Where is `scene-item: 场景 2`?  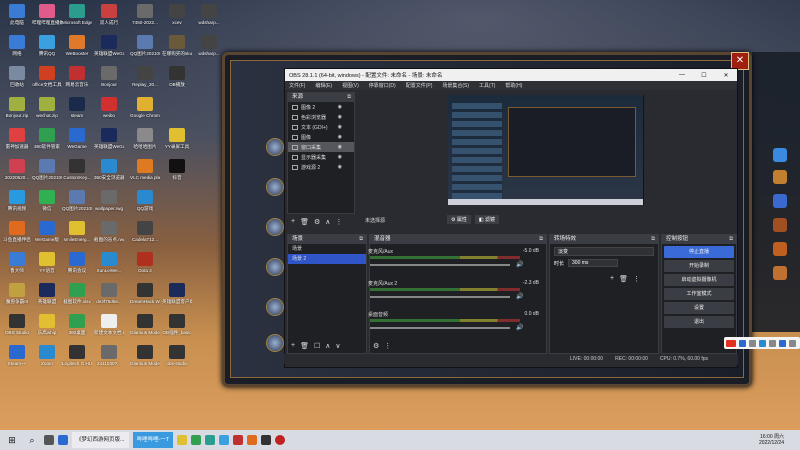 scene-item: 场景 2 is located at coordinates (327, 259).